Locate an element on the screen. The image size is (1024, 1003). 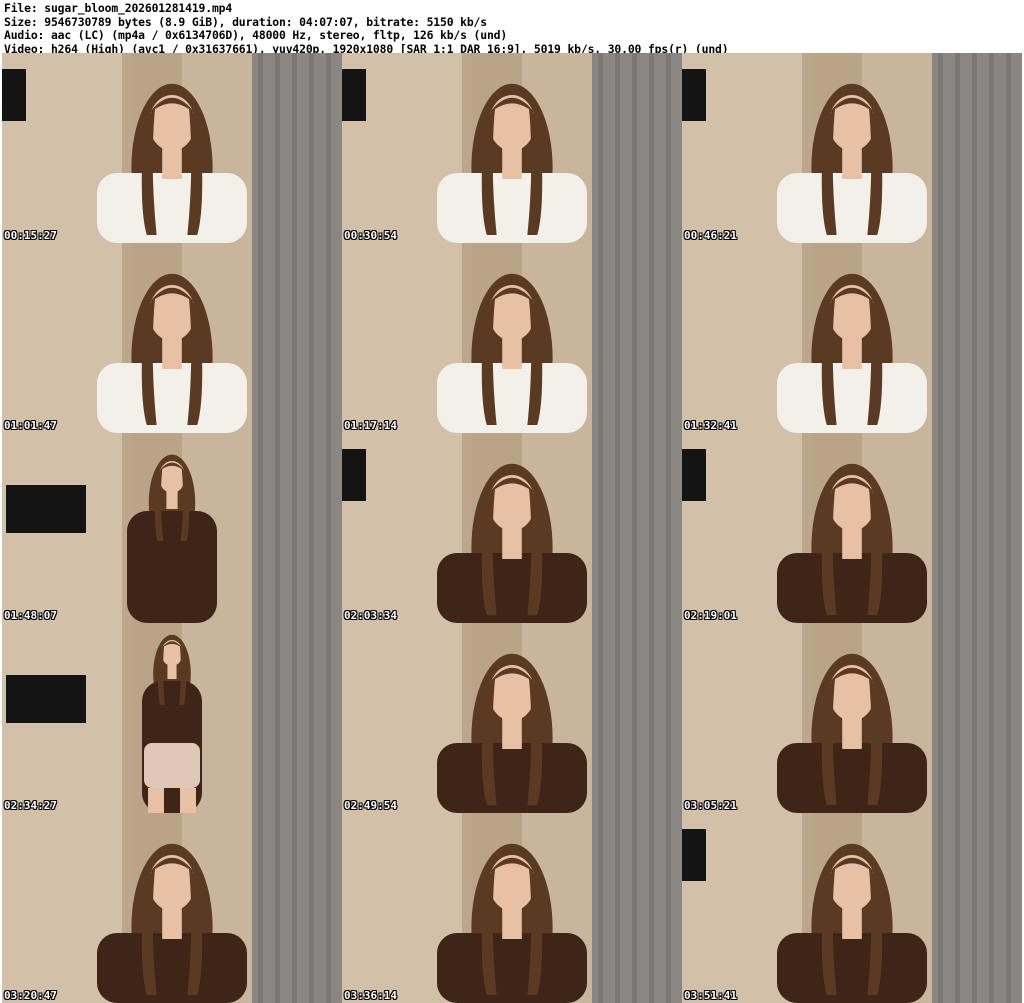
thumbnail-timestamp: 02:19:01 is located at coordinates (710, 615).